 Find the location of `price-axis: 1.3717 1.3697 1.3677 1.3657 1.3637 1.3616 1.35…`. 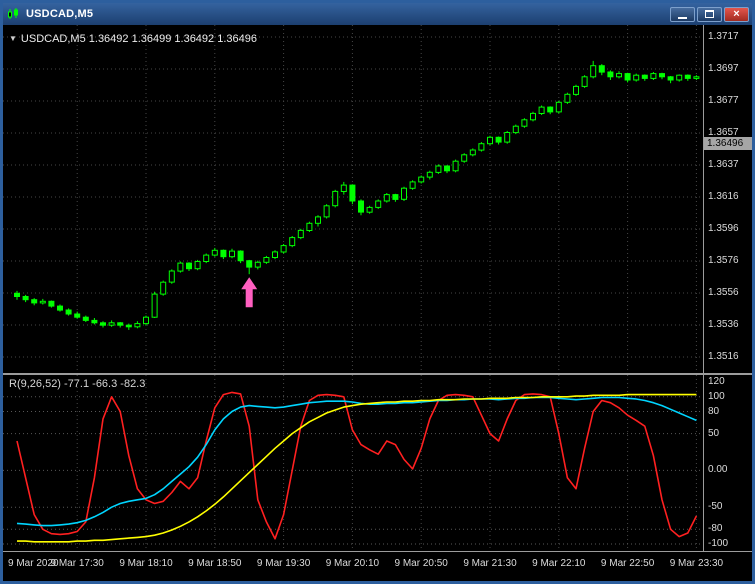

price-axis: 1.3717 1.3697 1.3677 1.3657 1.3637 1.3616 1.35… is located at coordinates (730, 288).